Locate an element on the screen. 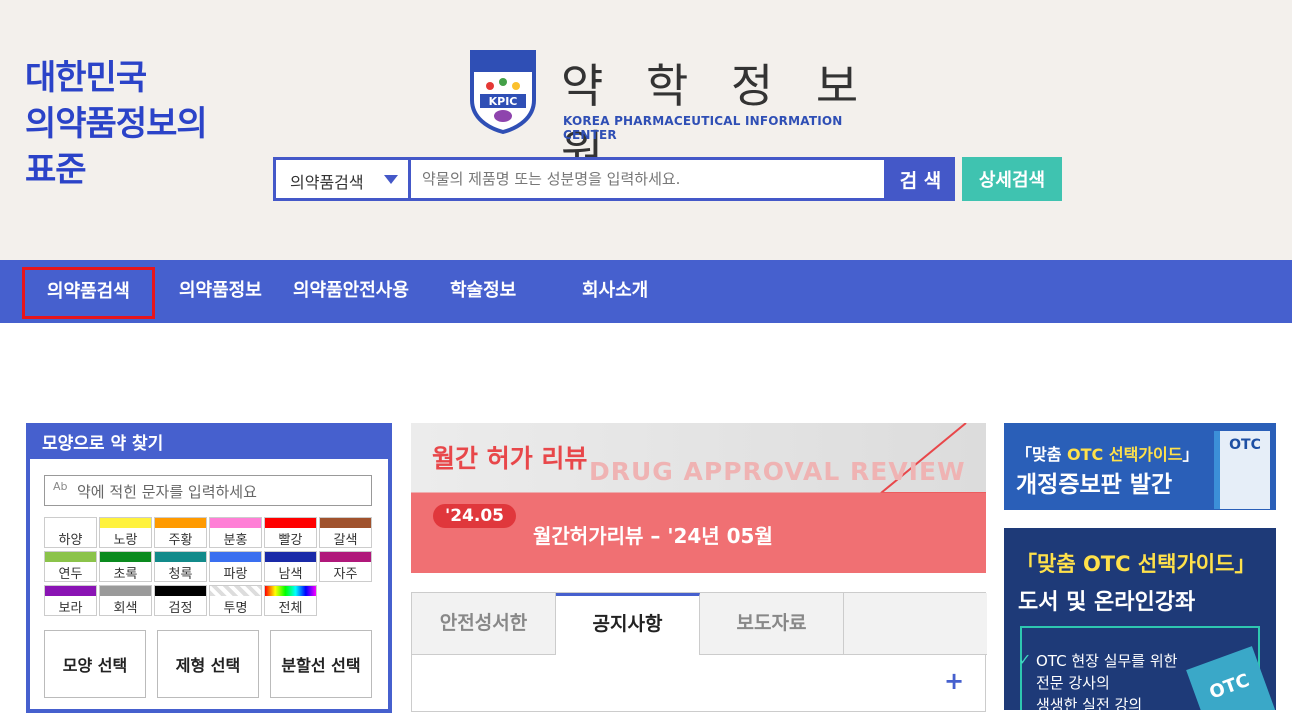  banner-date-badge: '24.05 is located at coordinates (474, 516).